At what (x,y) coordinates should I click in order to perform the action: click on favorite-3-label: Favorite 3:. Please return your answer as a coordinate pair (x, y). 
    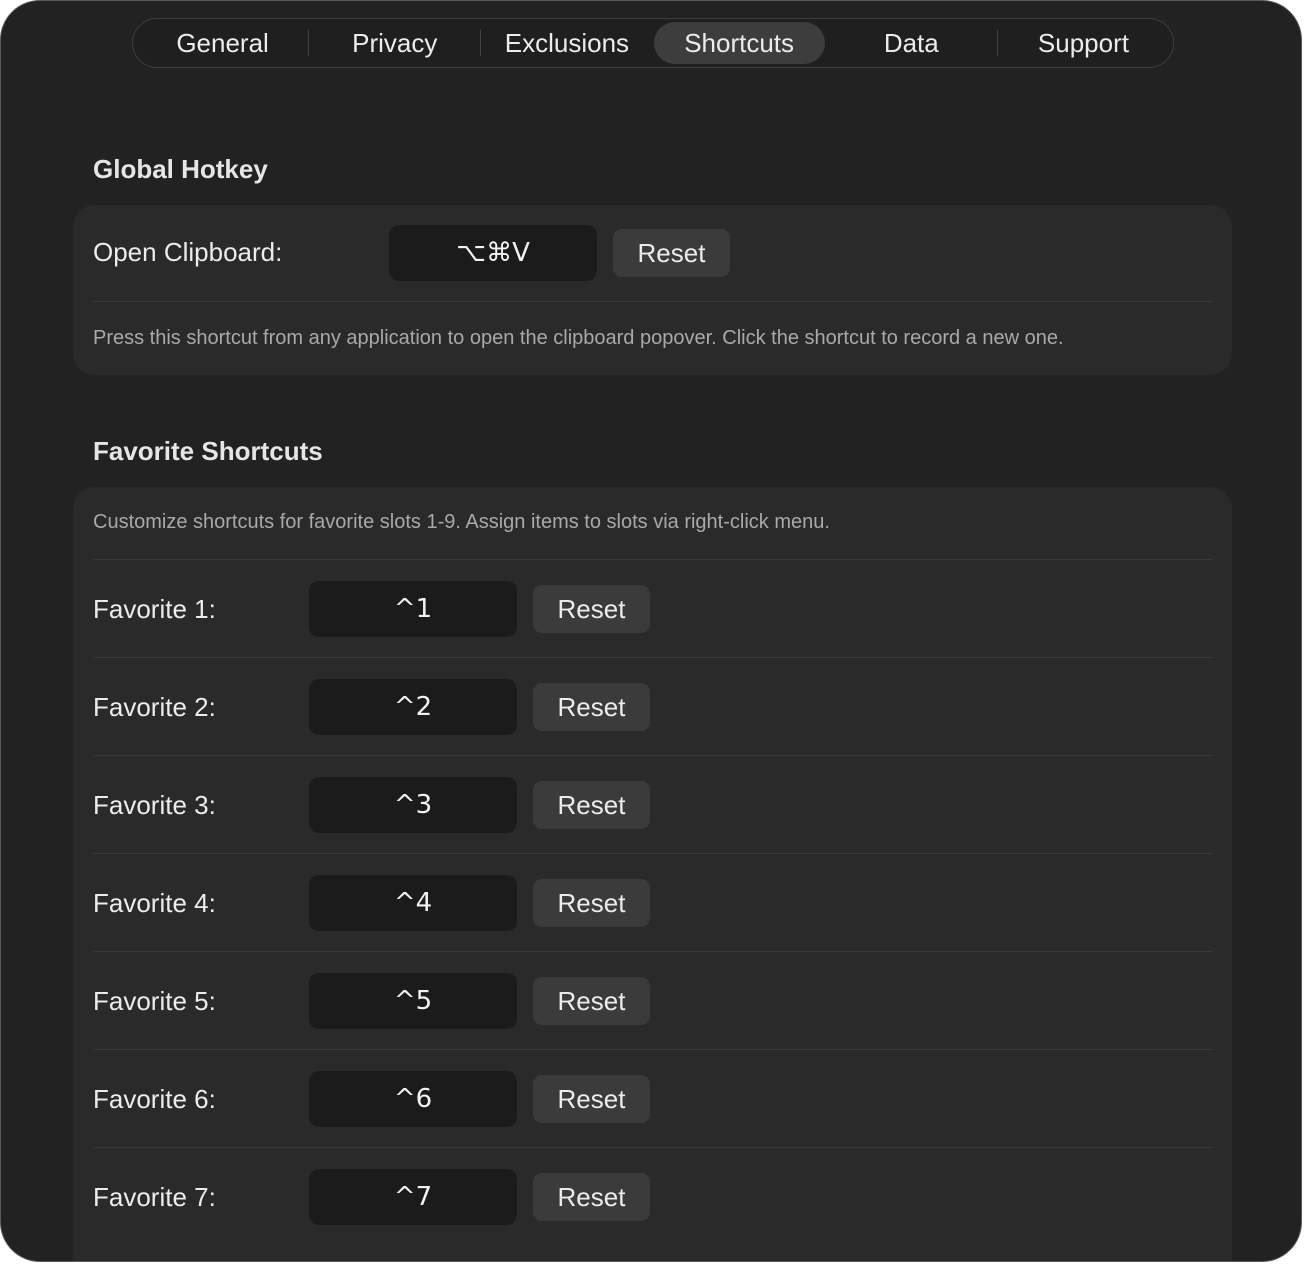
    Looking at the image, I should click on (154, 805).